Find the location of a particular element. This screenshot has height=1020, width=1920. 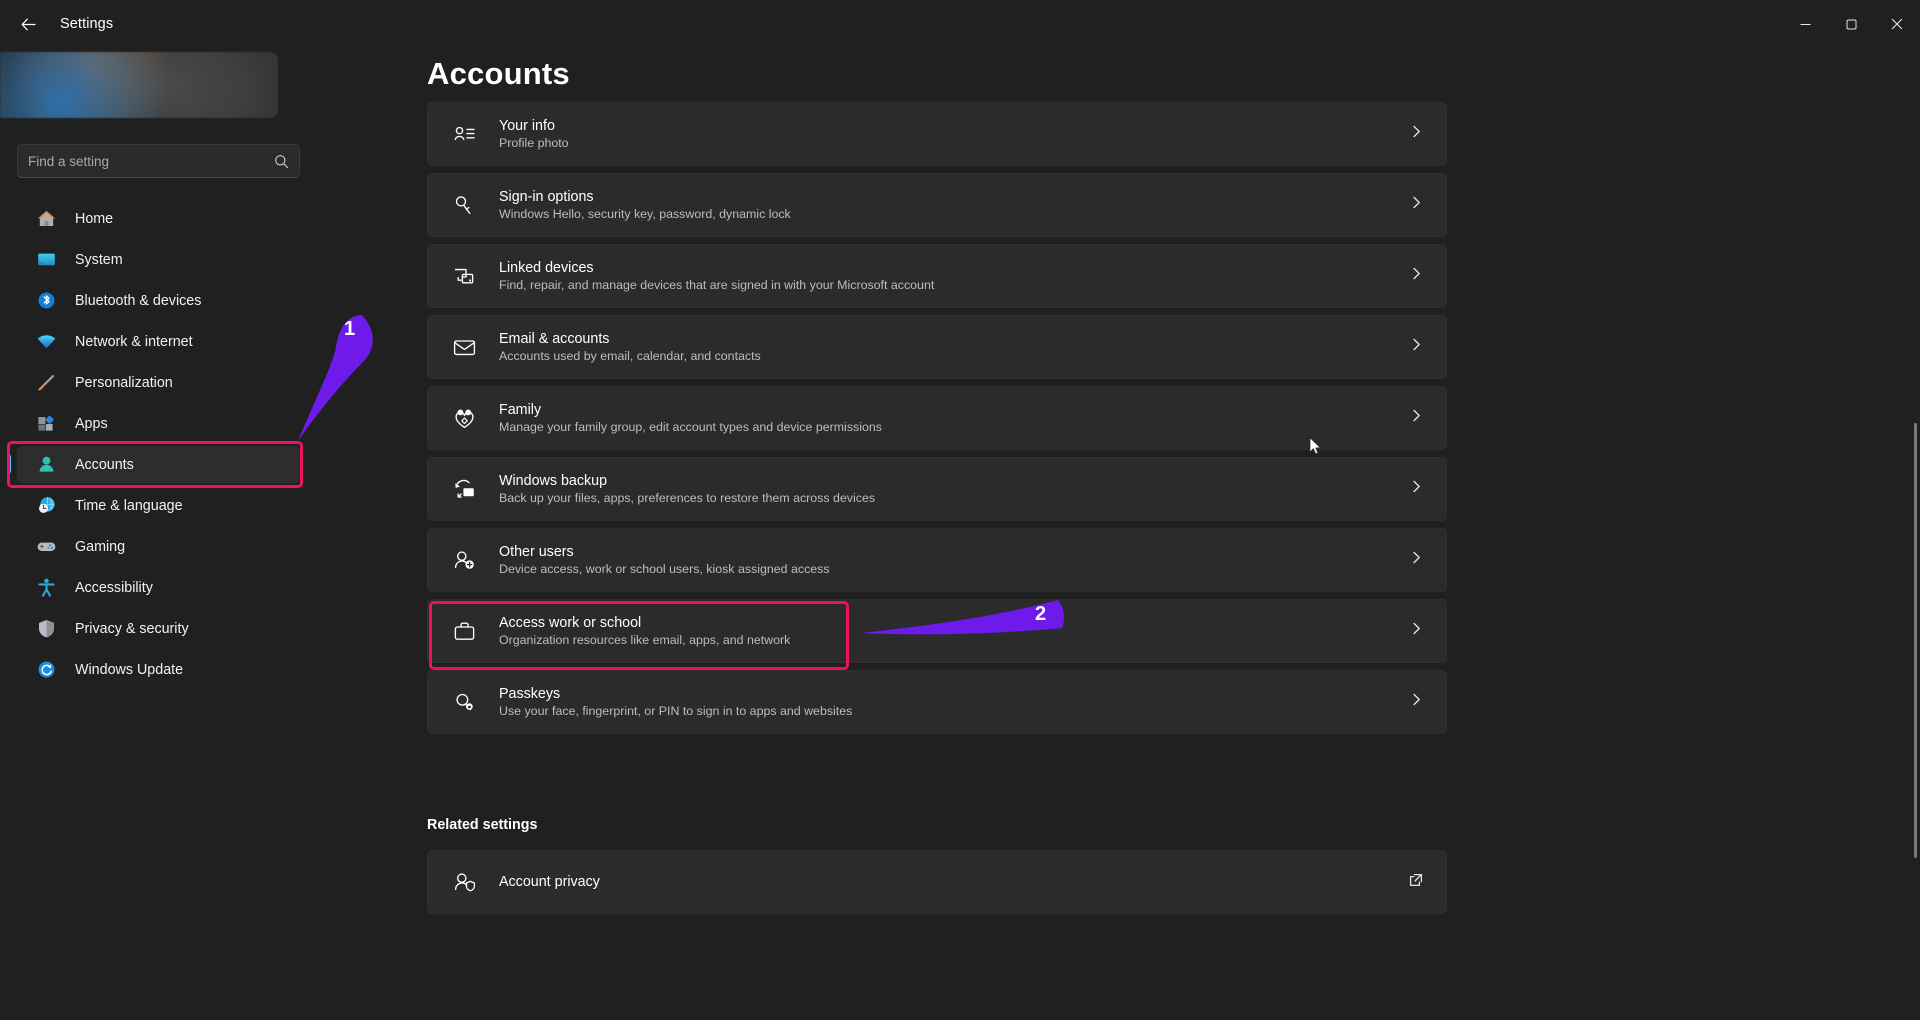

linked-devices-icon is located at coordinates (464, 276).